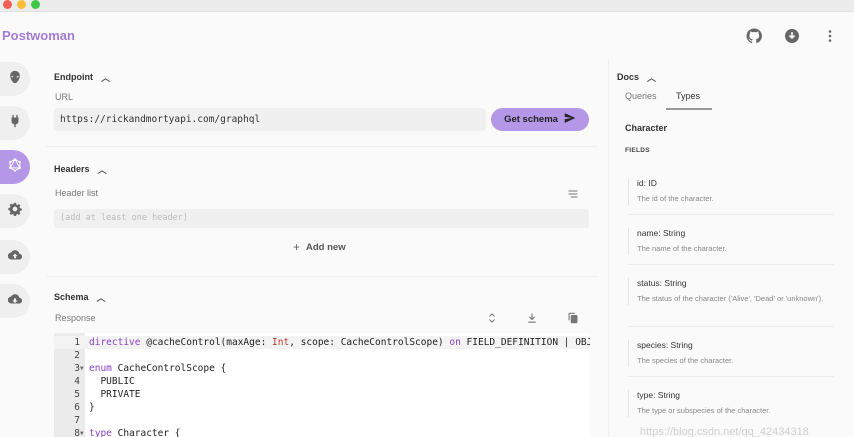  What do you see at coordinates (665, 345) in the screenshot?
I see `doc-field-name: species: String` at bounding box center [665, 345].